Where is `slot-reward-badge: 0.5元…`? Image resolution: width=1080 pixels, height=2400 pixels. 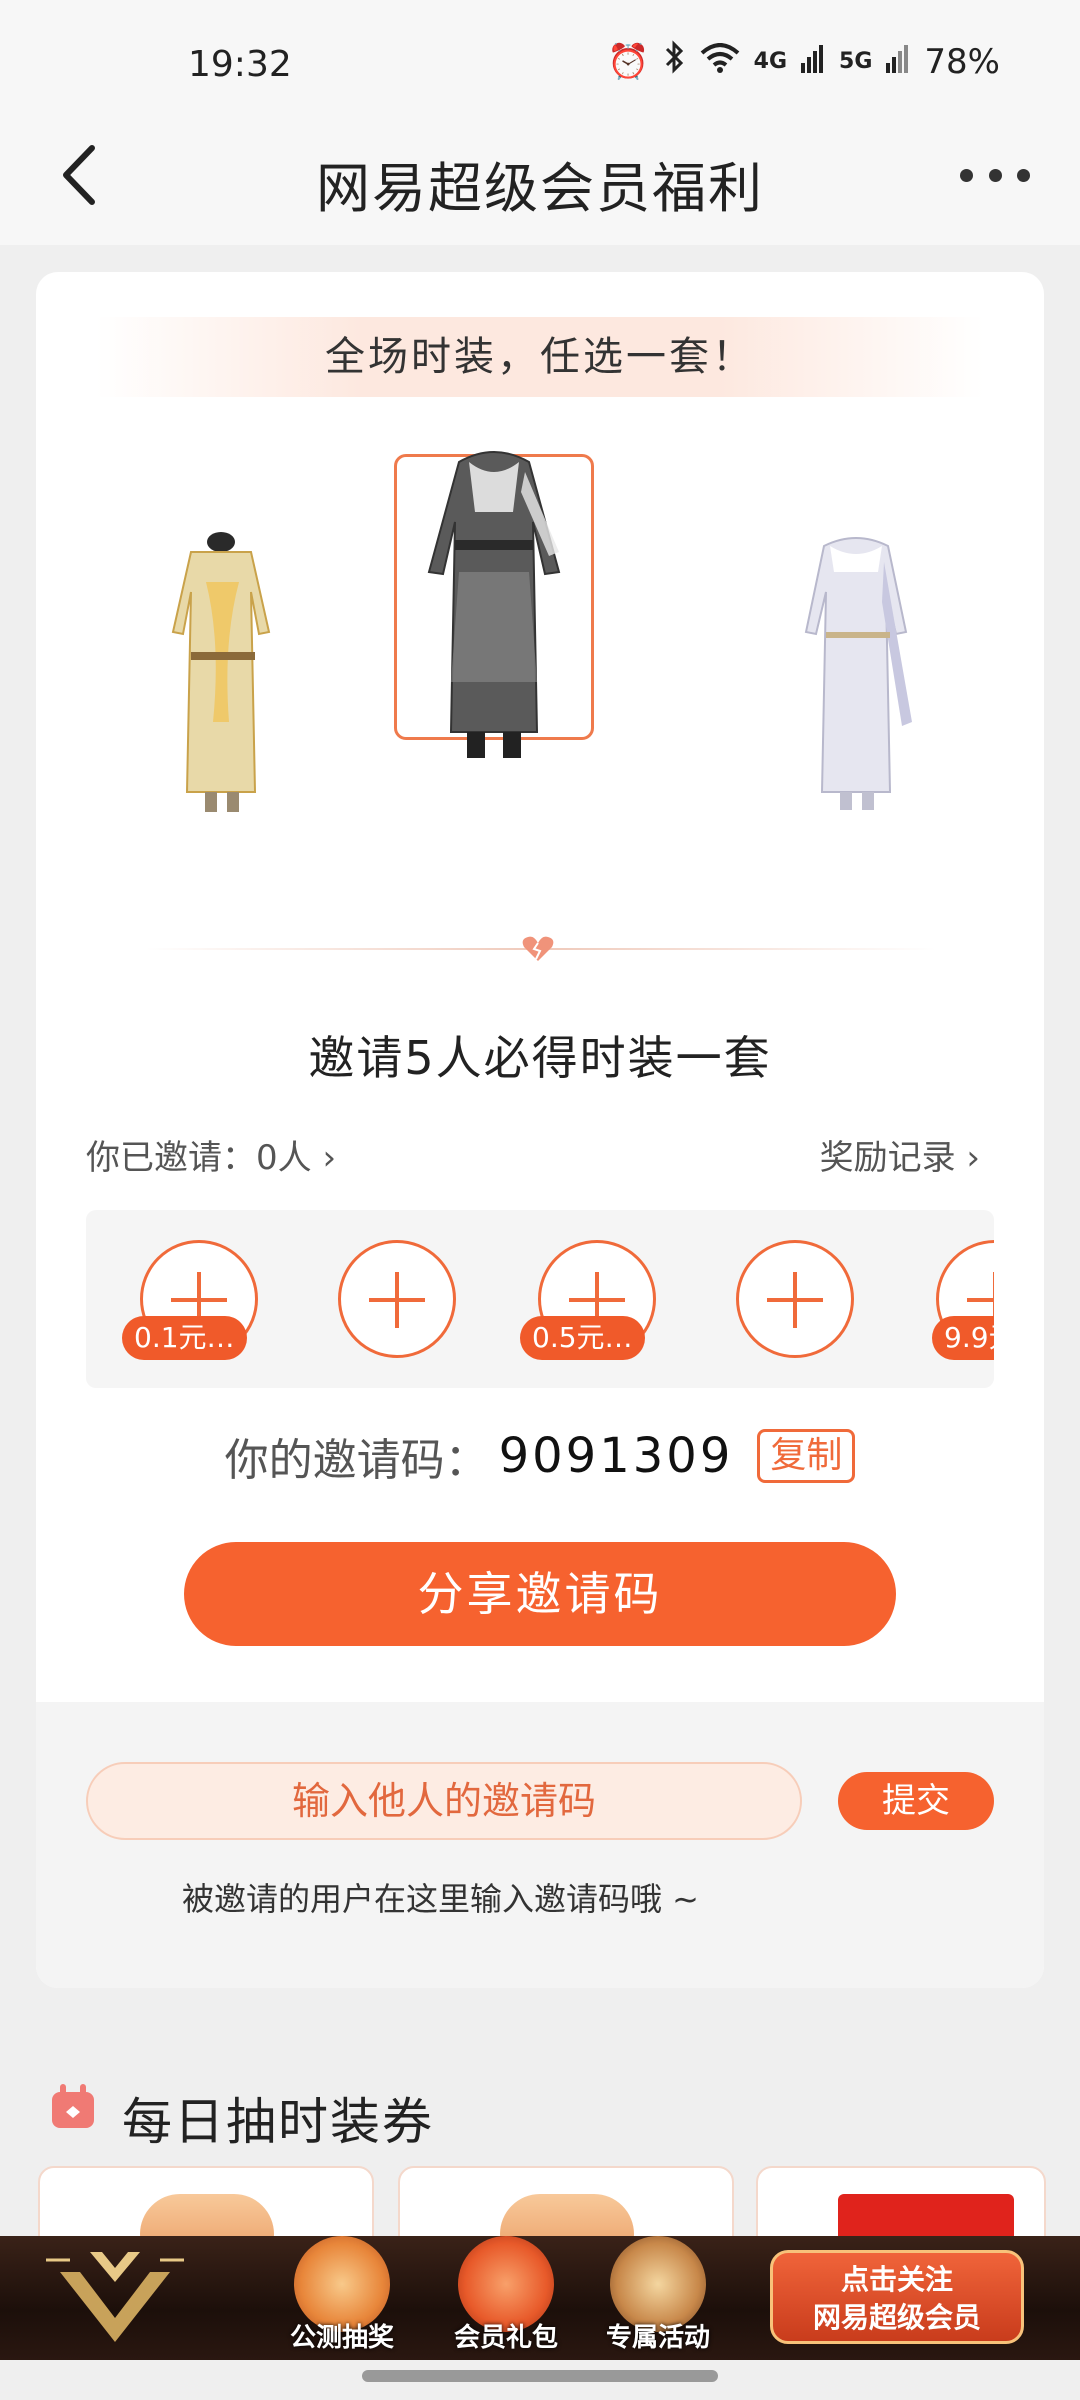 slot-reward-badge: 0.5元… is located at coordinates (582, 1338).